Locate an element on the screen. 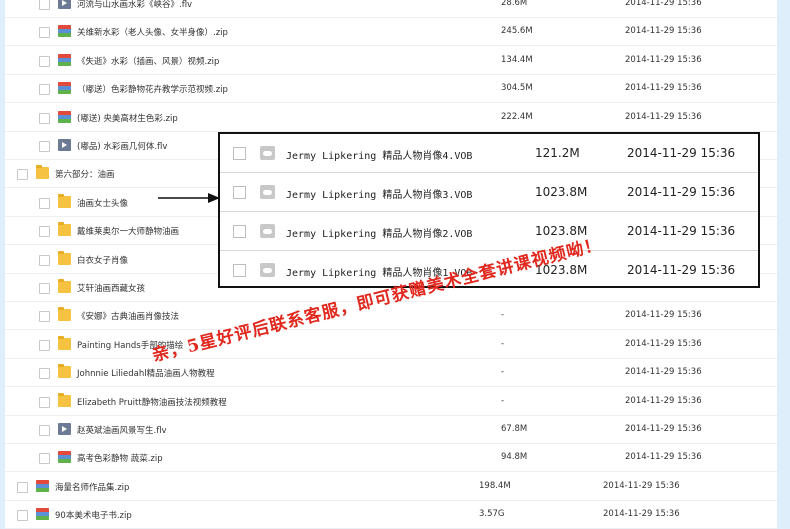 This screenshot has width=790, height=529. file-size: 28.6M is located at coordinates (514, 4).